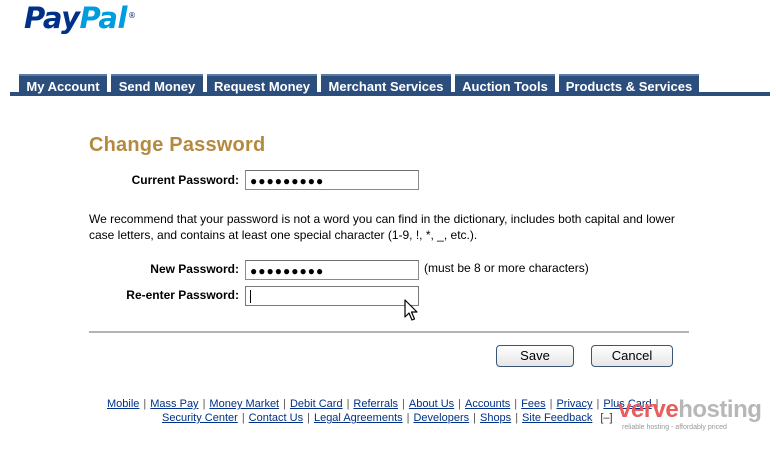 The image size is (776, 450). Describe the element at coordinates (533, 404) in the screenshot. I see `footer-link-fees: Fees` at that location.